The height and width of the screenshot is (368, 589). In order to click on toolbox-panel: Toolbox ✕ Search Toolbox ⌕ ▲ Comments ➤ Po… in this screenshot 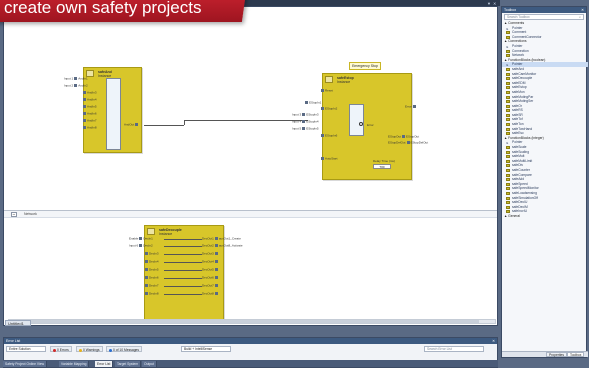, I will do `click(544, 182)`.